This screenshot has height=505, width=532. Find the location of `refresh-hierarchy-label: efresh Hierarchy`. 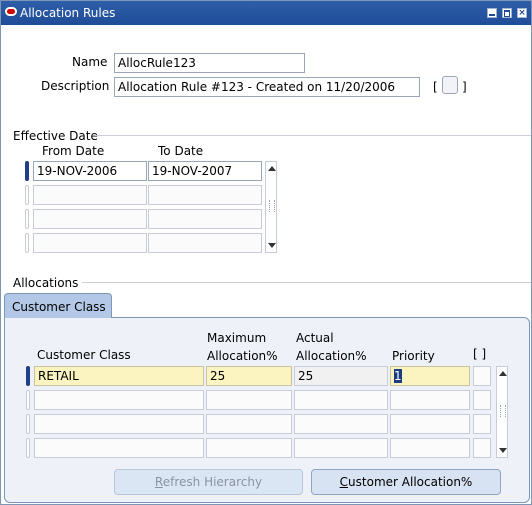

refresh-hierarchy-label: efresh Hierarchy is located at coordinates (212, 482).